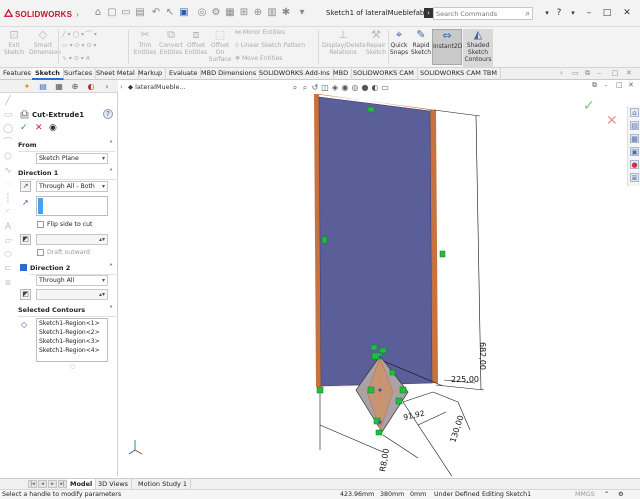 The height and width of the screenshot is (499, 640). What do you see at coordinates (631, 85) in the screenshot?
I see `viewport-close-icon: ✕` at bounding box center [631, 85].